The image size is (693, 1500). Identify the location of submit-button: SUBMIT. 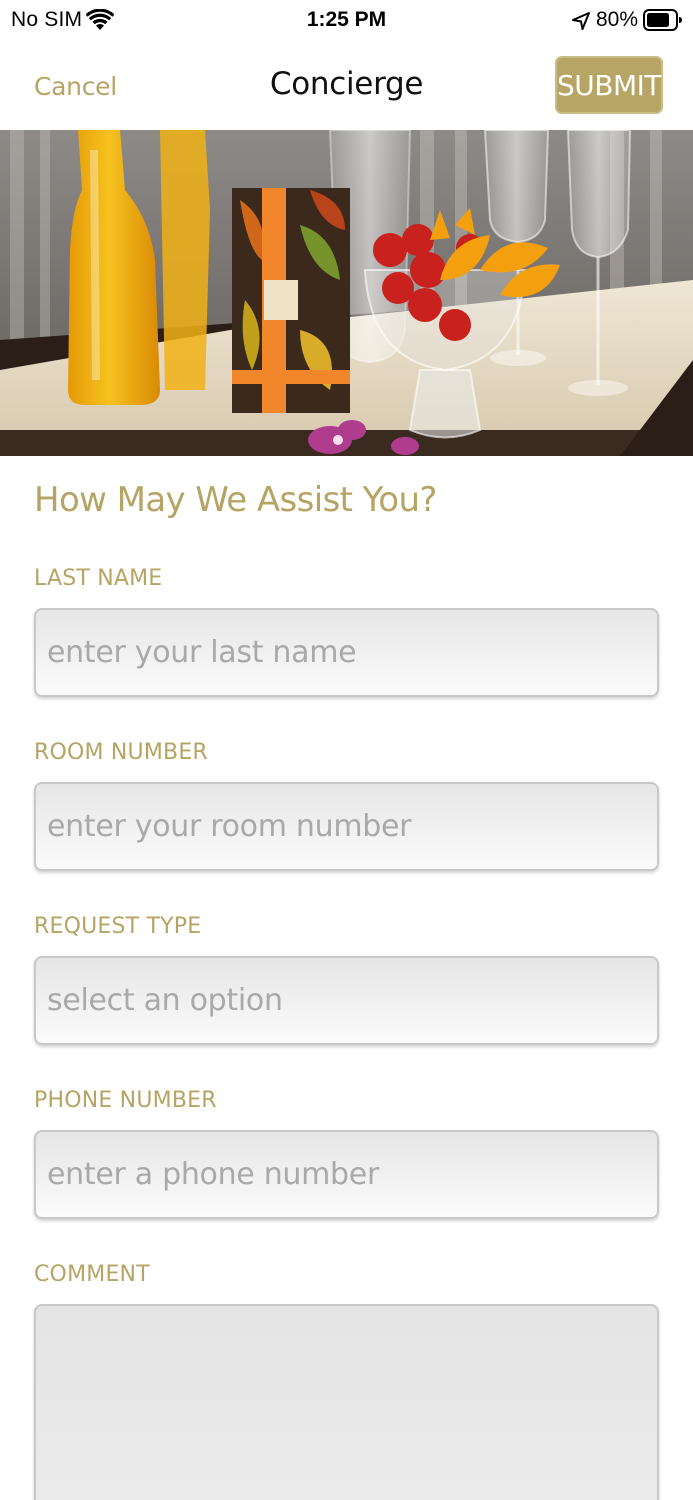
(609, 85).